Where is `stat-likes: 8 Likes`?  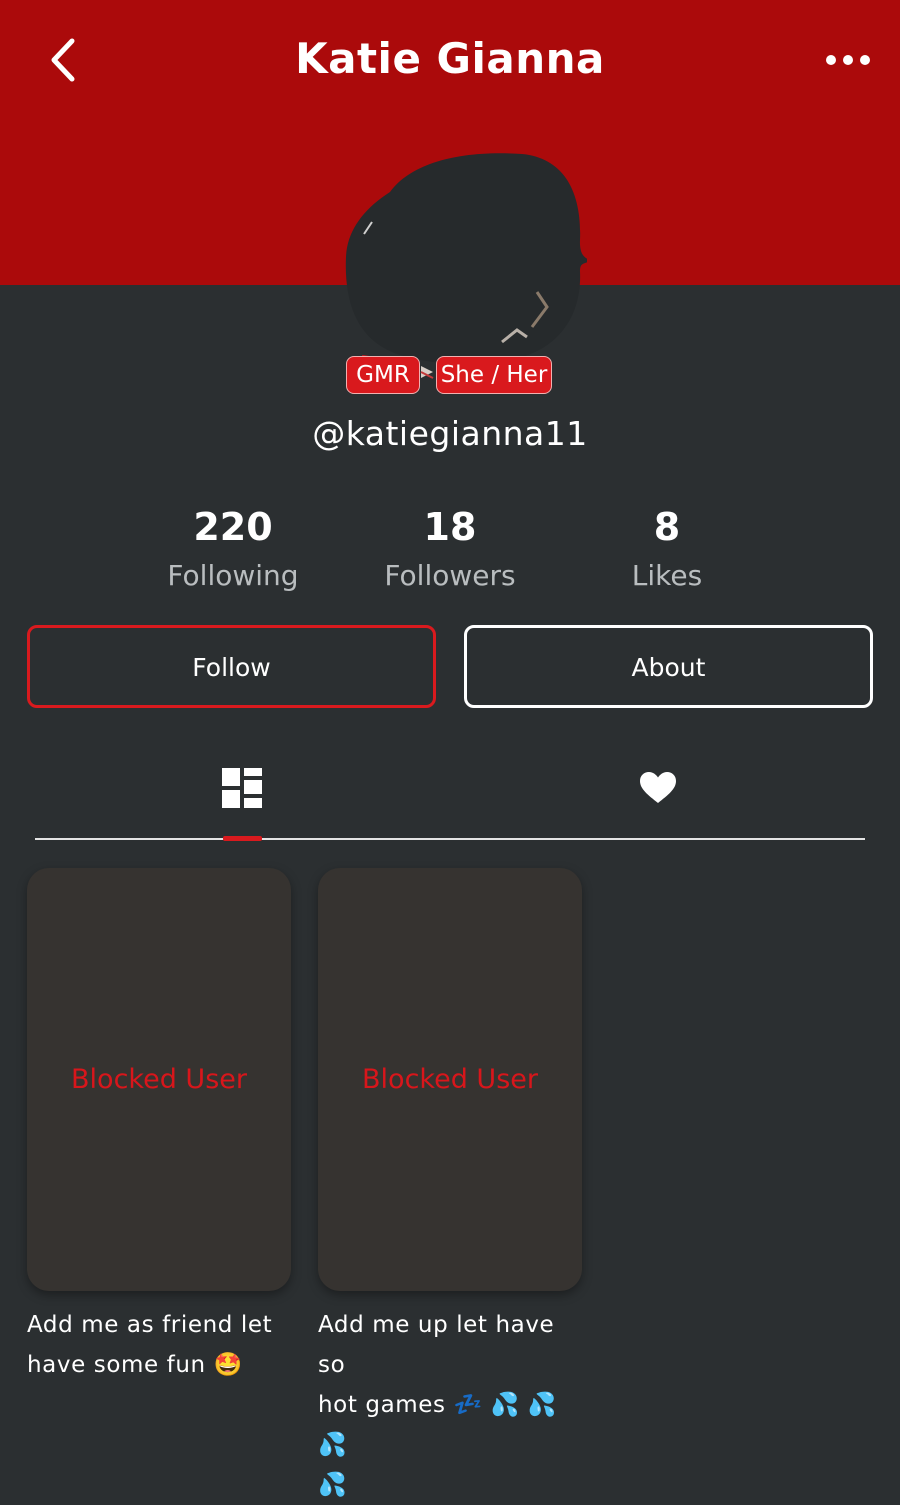 stat-likes: 8 Likes is located at coordinates (667, 548).